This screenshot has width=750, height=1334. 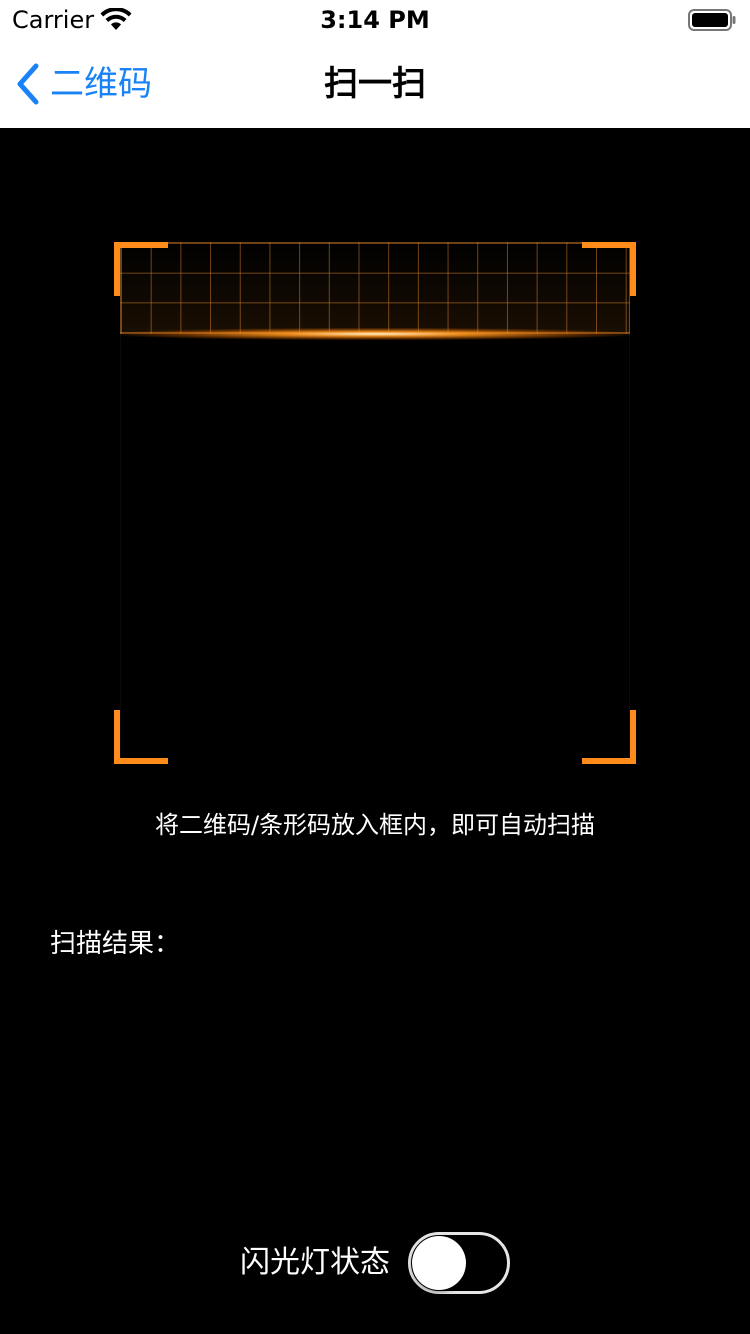 I want to click on scan-grid-animation, so click(x=375, y=288).